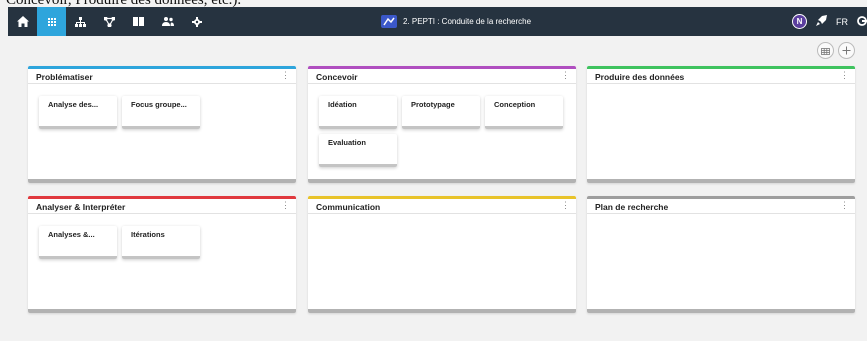 This screenshot has width=867, height=341. What do you see at coordinates (721, 76) in the screenshot?
I see `panel-header: Produire des données ⋮` at bounding box center [721, 76].